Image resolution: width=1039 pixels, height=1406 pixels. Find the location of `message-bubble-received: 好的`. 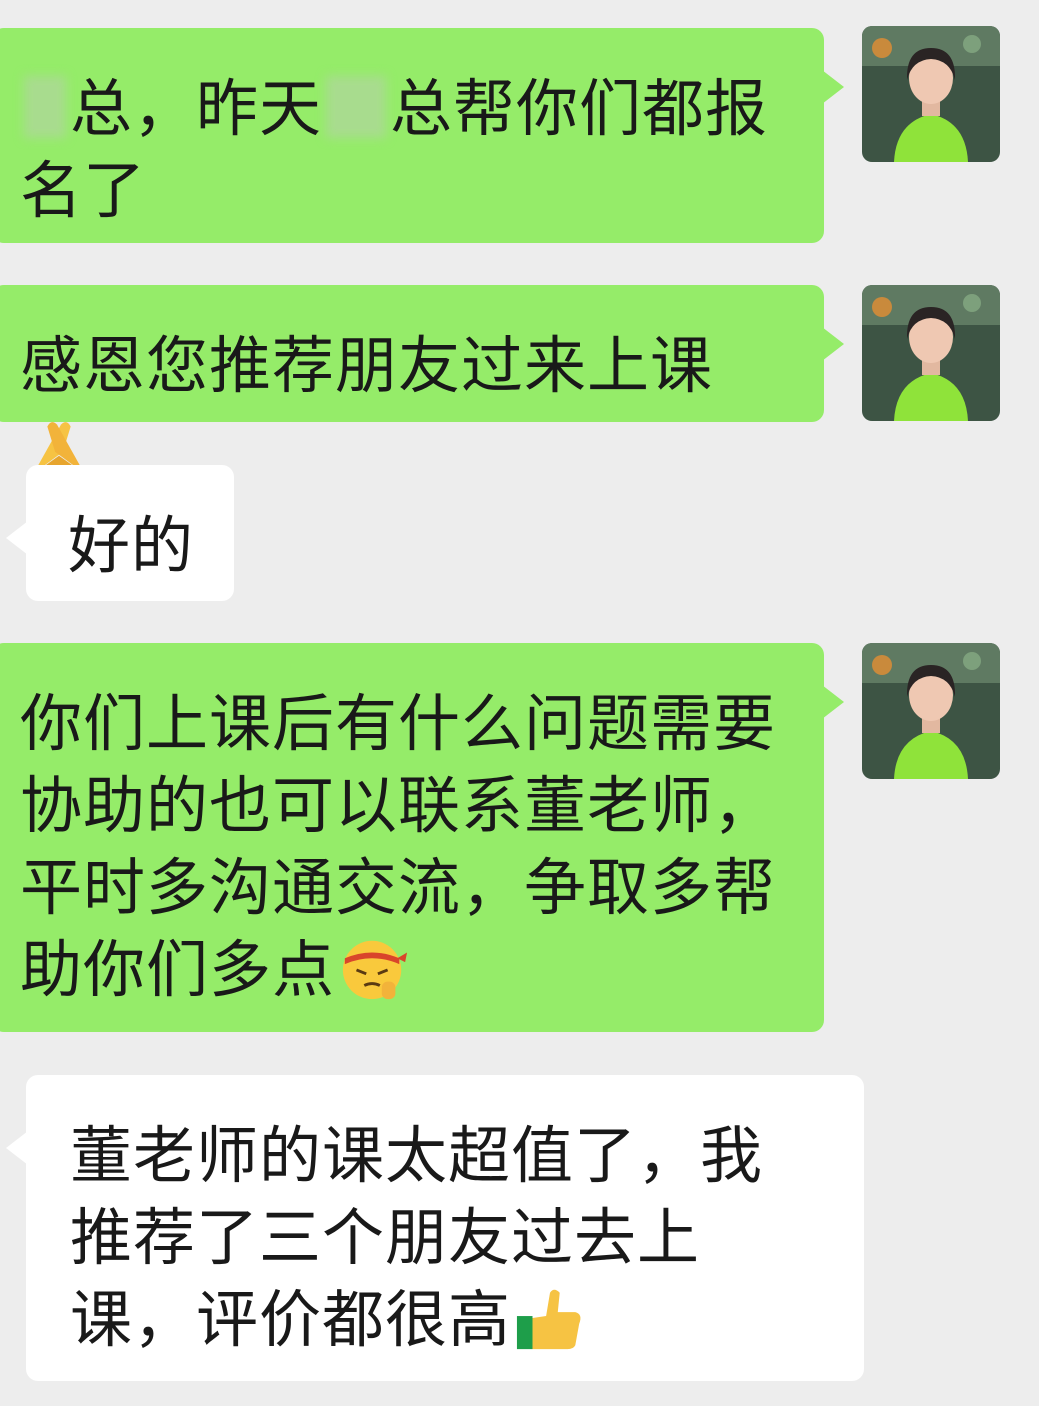

message-bubble-received: 好的 is located at coordinates (120, 533).